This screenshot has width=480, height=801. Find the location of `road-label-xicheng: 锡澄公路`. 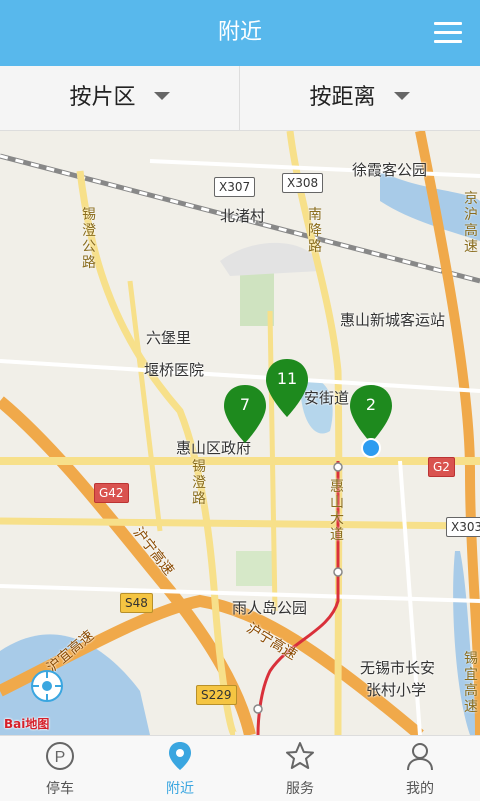

road-label-xicheng: 锡澄公路 is located at coordinates (89, 239).